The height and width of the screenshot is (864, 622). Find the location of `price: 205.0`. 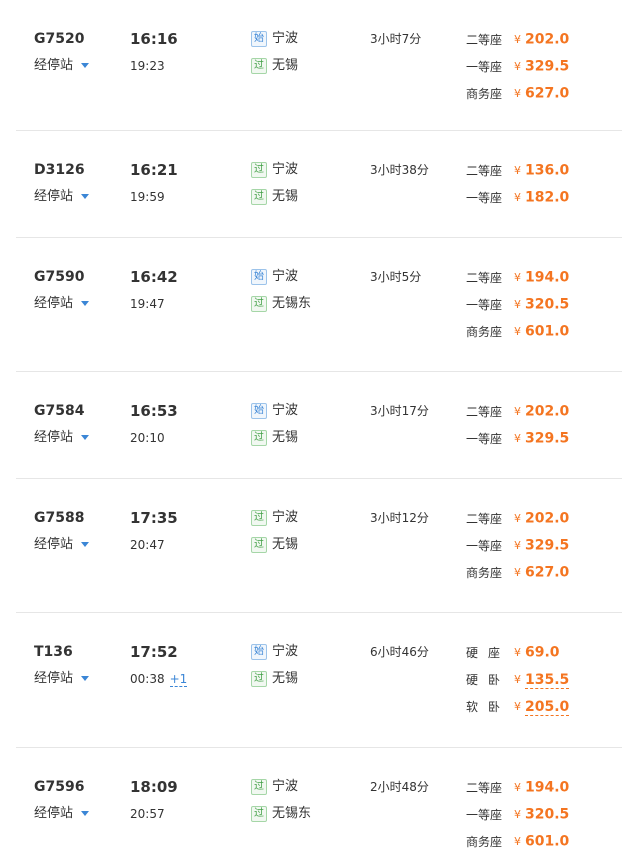

price: 205.0 is located at coordinates (547, 707).